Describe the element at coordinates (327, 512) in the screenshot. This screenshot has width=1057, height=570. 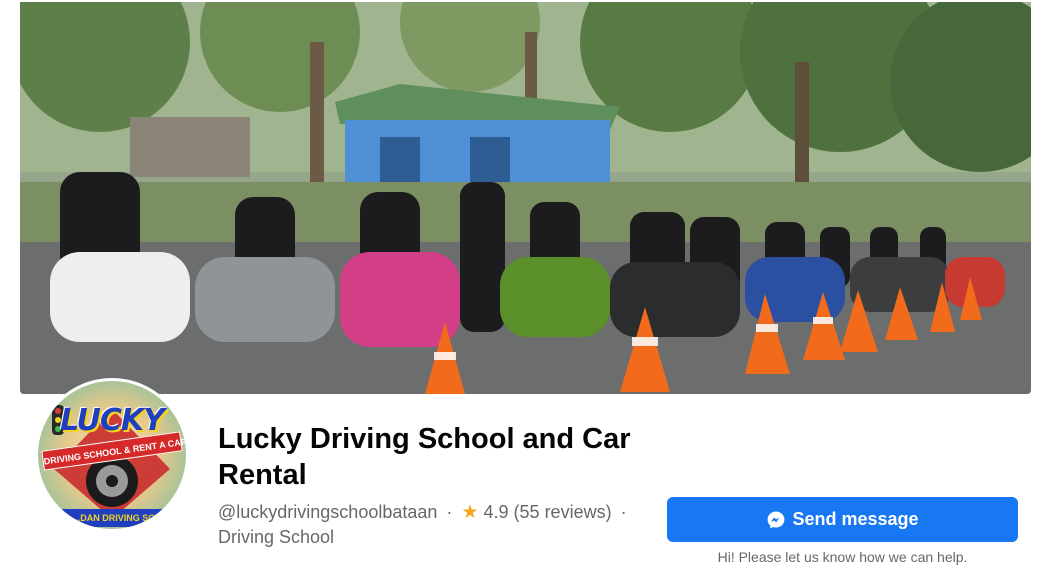
I see `page-username: @luckydrivingschoolbataan` at that location.